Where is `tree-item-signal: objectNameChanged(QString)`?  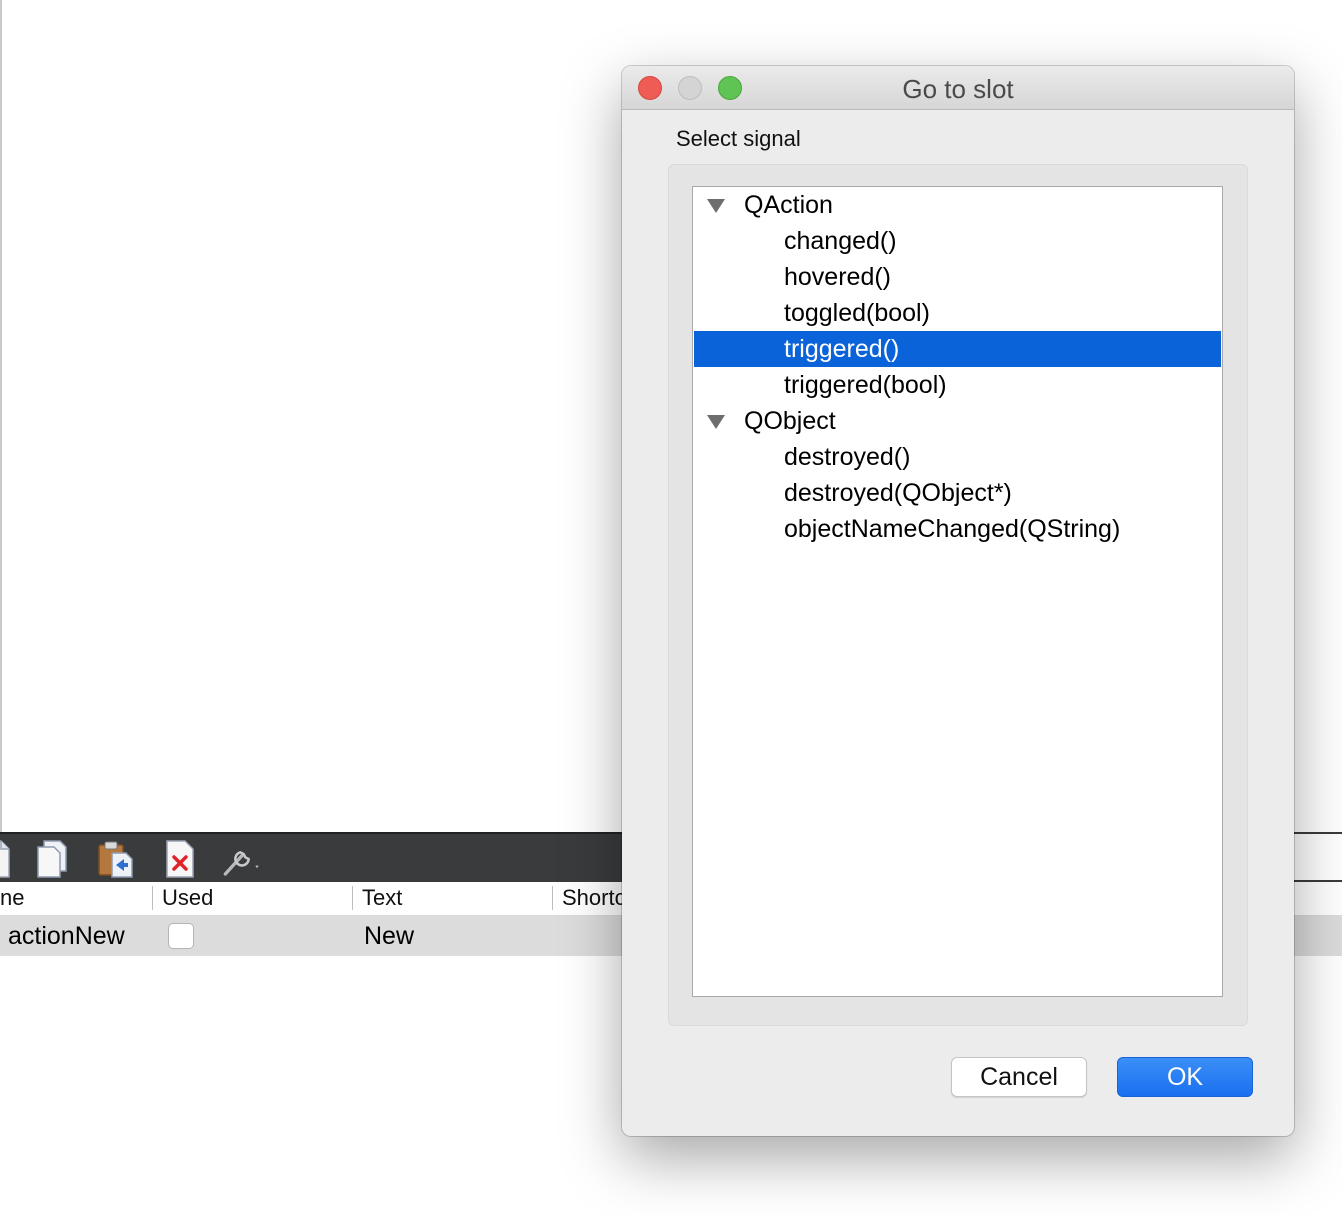 tree-item-signal: objectNameChanged(QString) is located at coordinates (957, 529).